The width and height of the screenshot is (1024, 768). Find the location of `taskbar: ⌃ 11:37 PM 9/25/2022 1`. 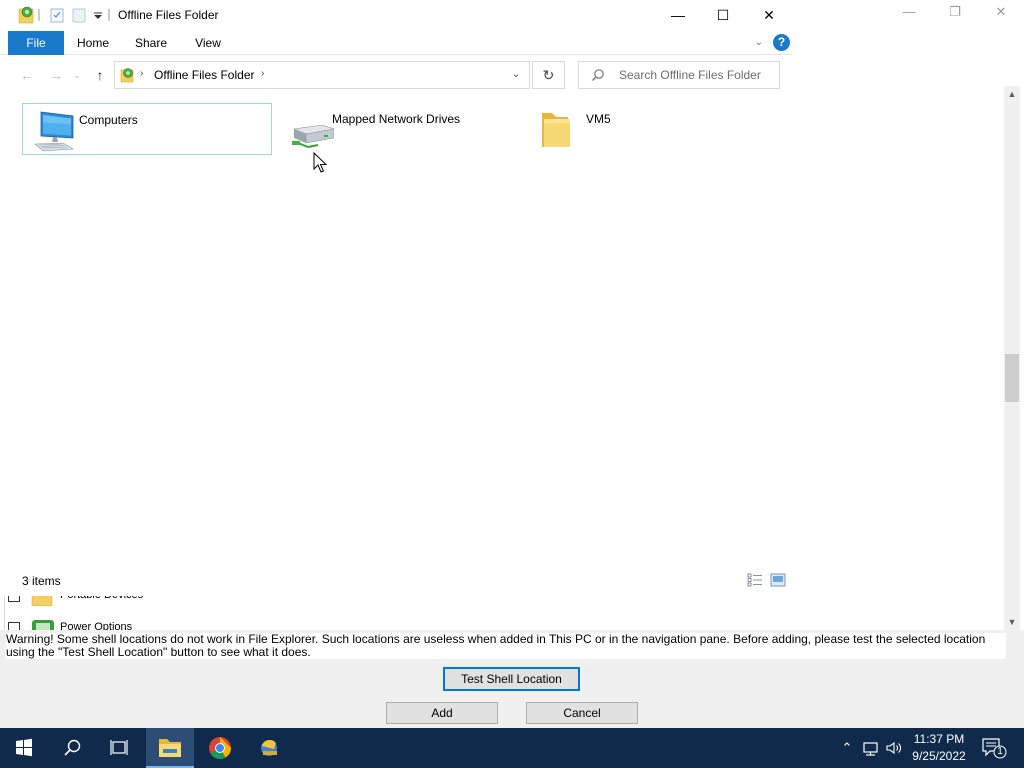

taskbar: ⌃ 11:37 PM 9/25/2022 1 is located at coordinates (512, 748).